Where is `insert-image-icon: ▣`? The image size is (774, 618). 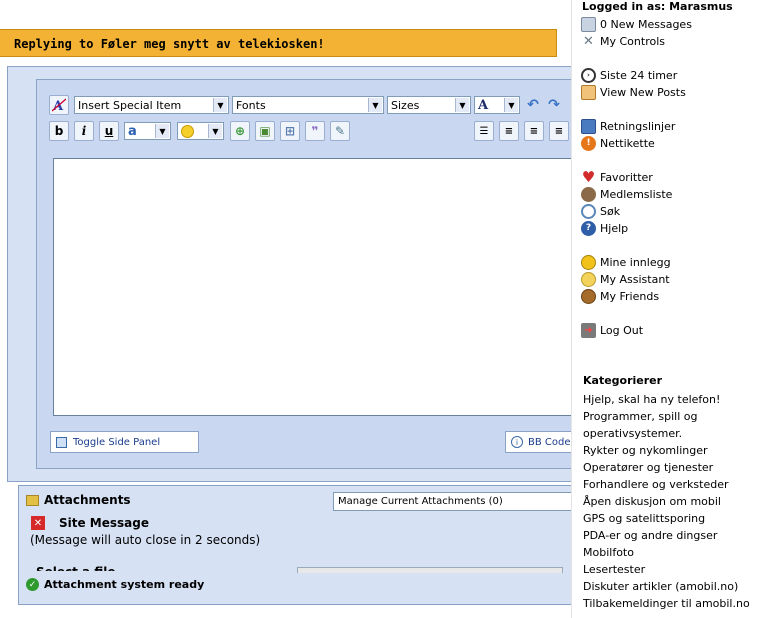
insert-image-icon: ▣ is located at coordinates (265, 131).